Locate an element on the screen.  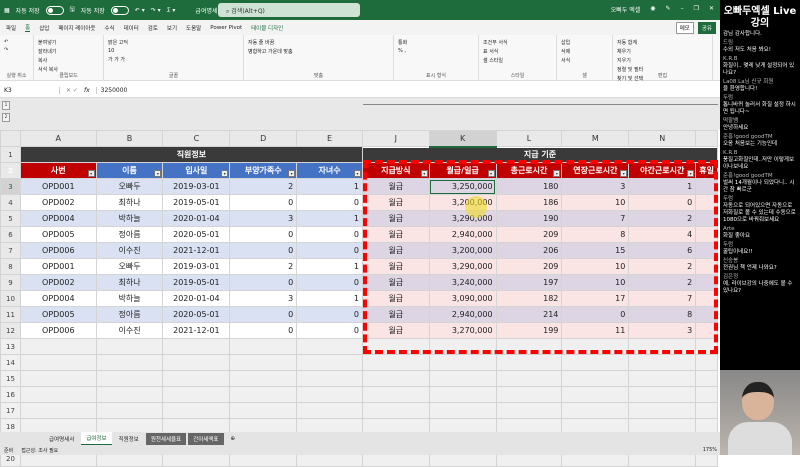
row-header: 16 is located at coordinates (10, 394).